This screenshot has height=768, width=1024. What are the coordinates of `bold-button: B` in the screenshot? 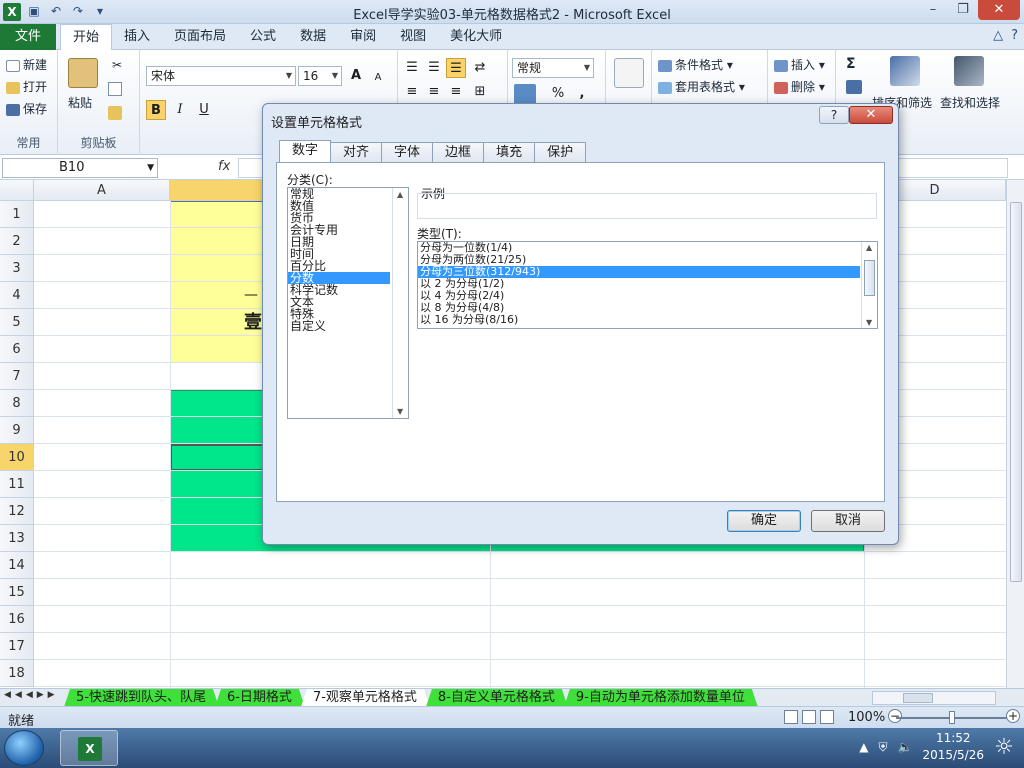 It's located at (156, 110).